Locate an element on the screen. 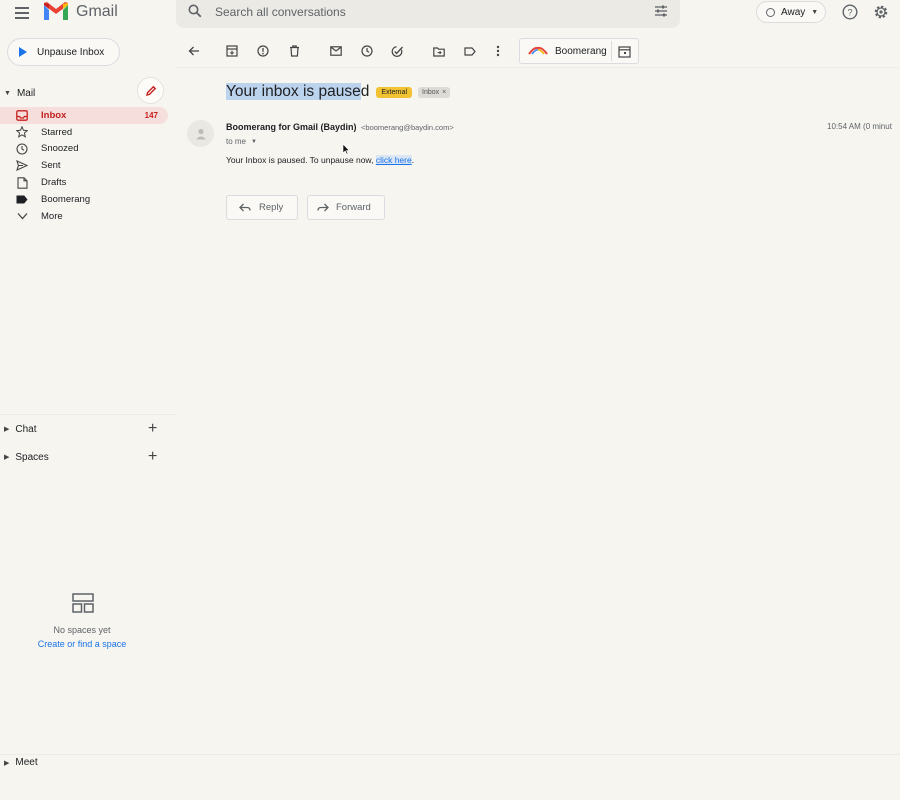 This screenshot has height=800, width=900. sidebar-item-inbox: Inbox 147 is located at coordinates (84, 115).